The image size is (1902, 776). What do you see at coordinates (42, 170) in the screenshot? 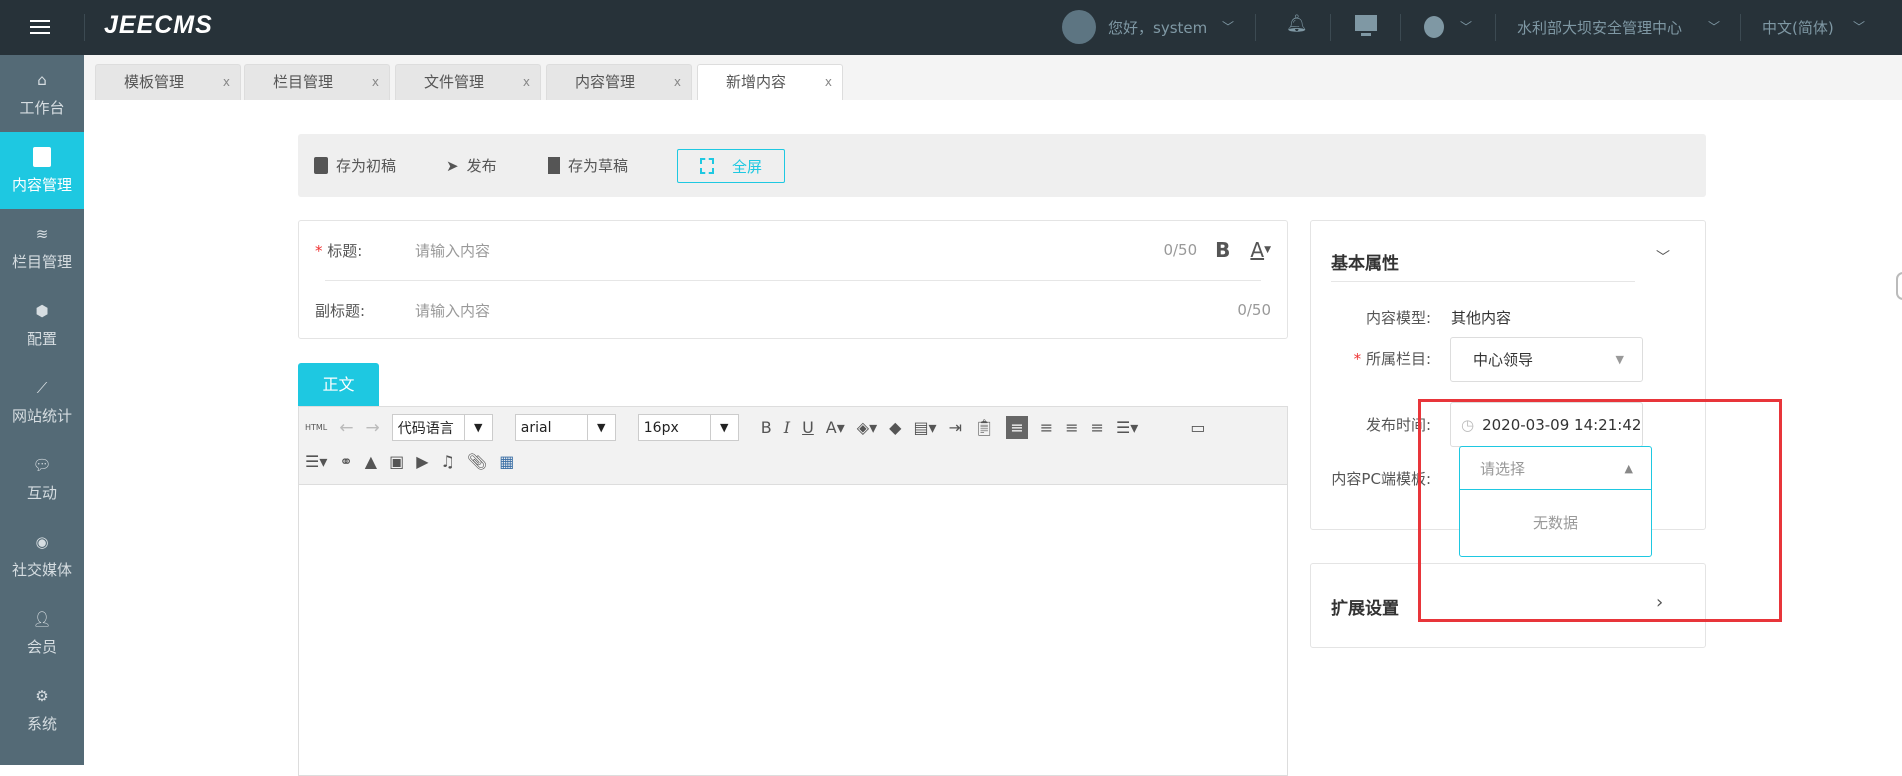
I see `sidebar-item-content: 内容管理` at bounding box center [42, 170].